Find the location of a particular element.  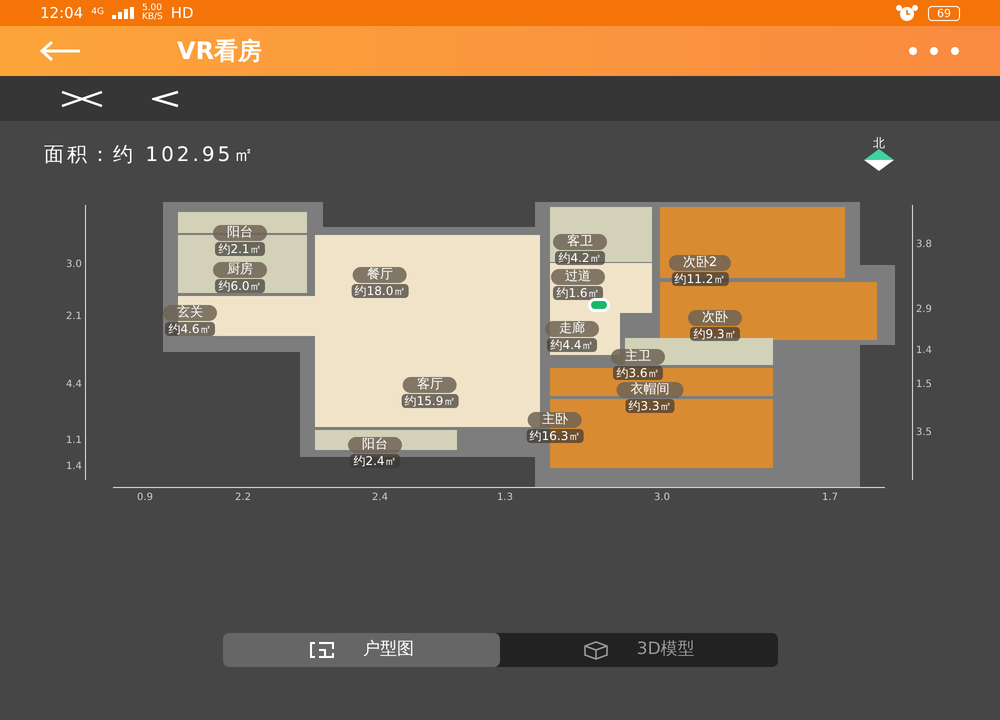

room-area: 约18.0㎡ is located at coordinates (380, 291).